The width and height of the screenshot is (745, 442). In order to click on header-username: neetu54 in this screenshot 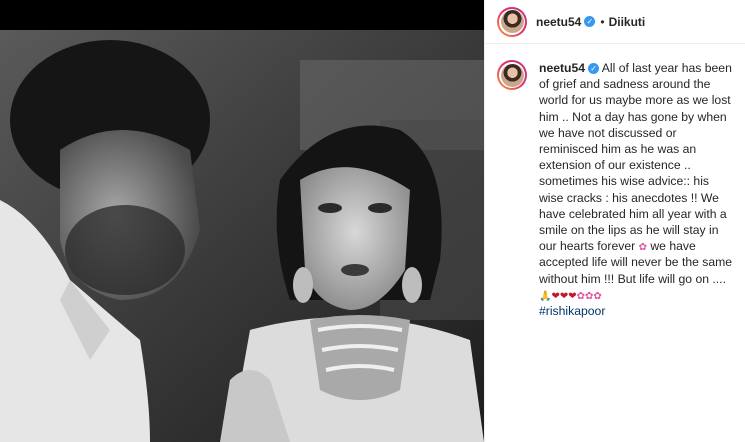, I will do `click(558, 22)`.